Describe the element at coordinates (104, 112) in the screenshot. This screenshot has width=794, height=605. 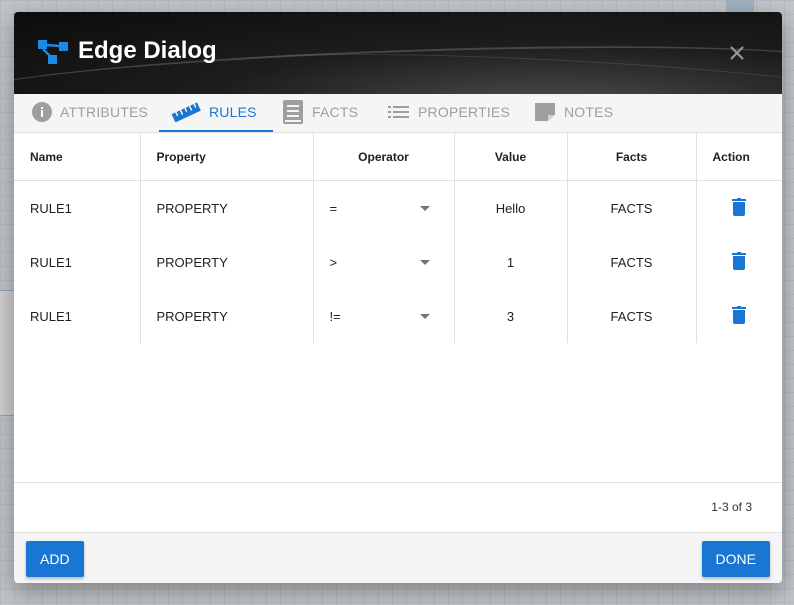
I see `tab-attributes-label: ATTRIBUTES` at that location.